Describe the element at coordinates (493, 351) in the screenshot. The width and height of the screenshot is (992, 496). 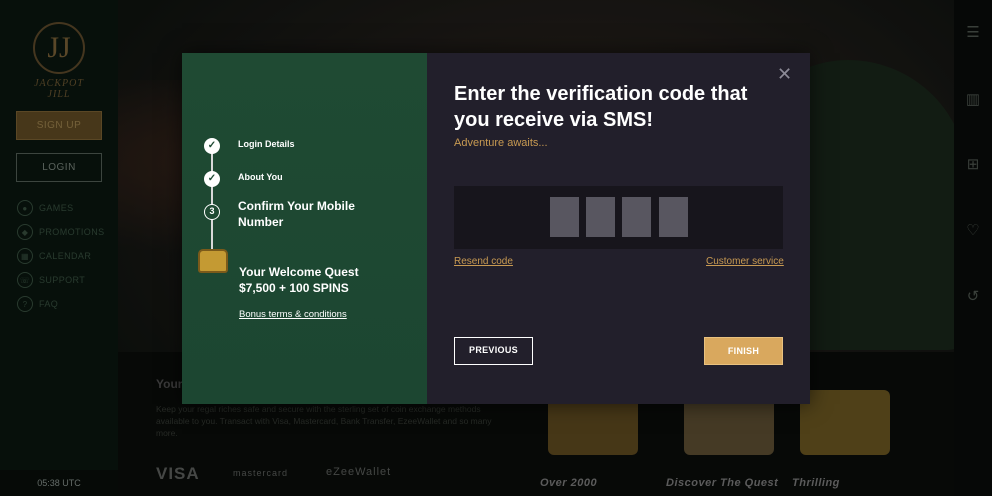
I see `previous-button: PREVIOUS` at that location.